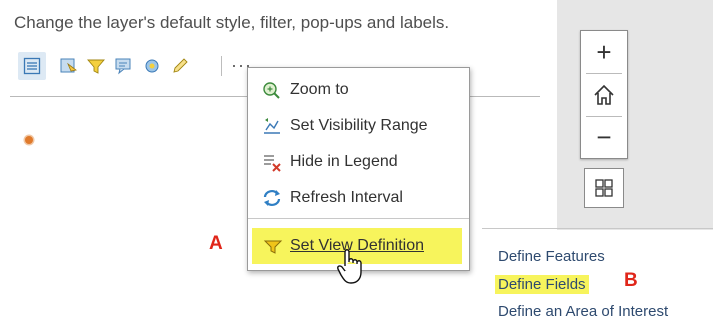 The height and width of the screenshot is (336, 713). I want to click on menu-item-zoom-to: Zoom to, so click(358, 90).